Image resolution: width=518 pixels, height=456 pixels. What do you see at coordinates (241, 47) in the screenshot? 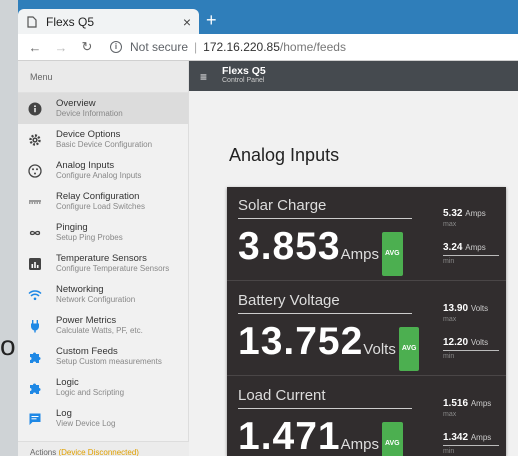
I see `url-host: 172.16.220.85` at bounding box center [241, 47].